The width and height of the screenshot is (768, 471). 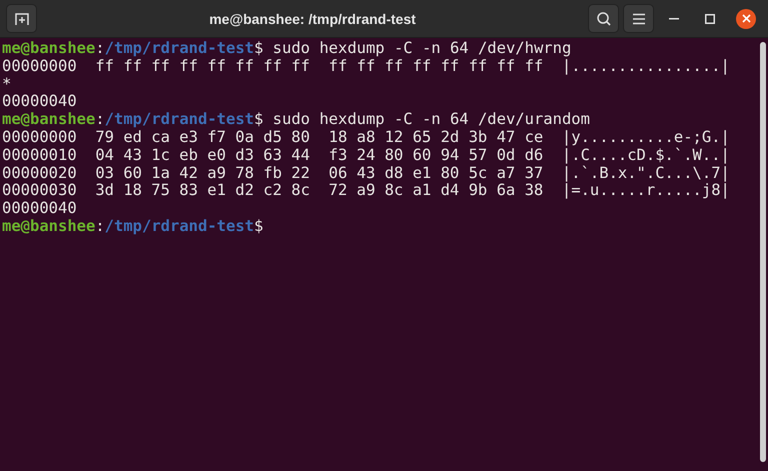 I want to click on command-text: sudo hexdump -C -n 64 /dev/urandom, so click(x=431, y=120).